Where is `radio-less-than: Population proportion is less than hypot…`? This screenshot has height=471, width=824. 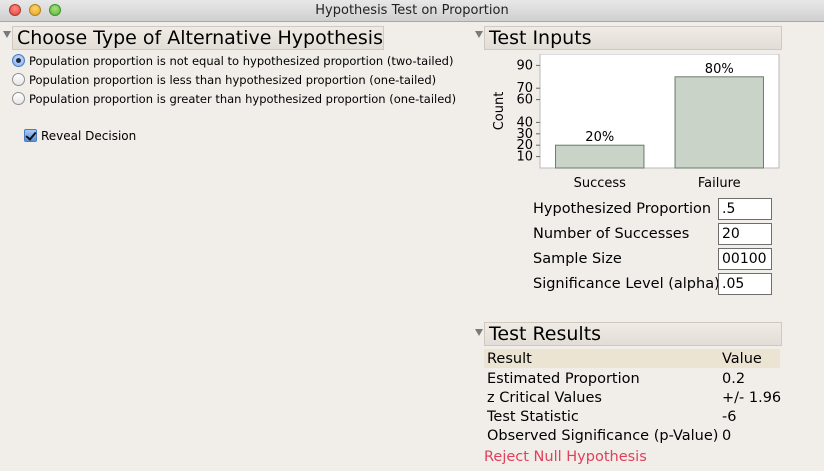
radio-less-than: Population proportion is less than hypot… is located at coordinates (224, 80).